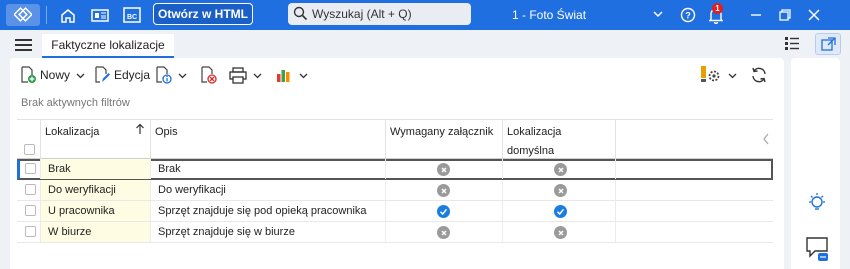  What do you see at coordinates (100, 15) in the screenshot?
I see `document-icon` at bounding box center [100, 15].